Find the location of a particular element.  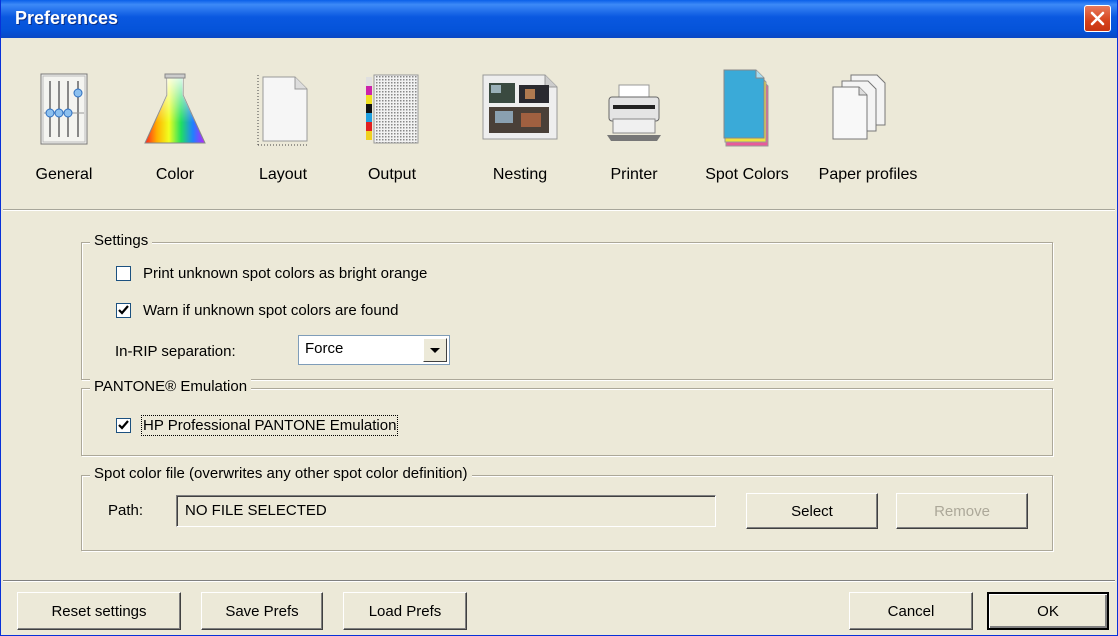

tab-general: General is located at coordinates (64, 118).